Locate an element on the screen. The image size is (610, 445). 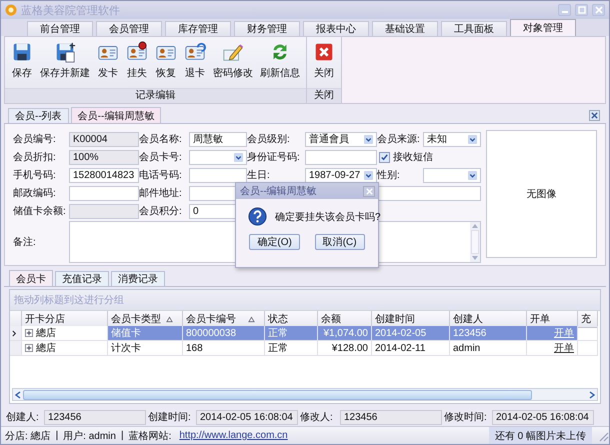
upload-notice: 还有 0 幅图片未上传 is located at coordinates (540, 435).